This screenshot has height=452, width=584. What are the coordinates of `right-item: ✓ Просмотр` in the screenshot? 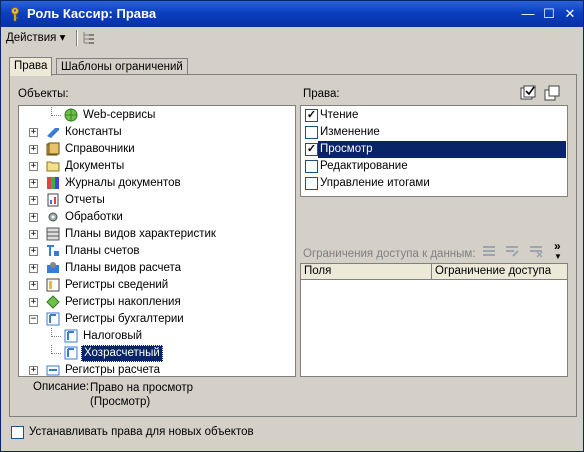 It's located at (434, 149).